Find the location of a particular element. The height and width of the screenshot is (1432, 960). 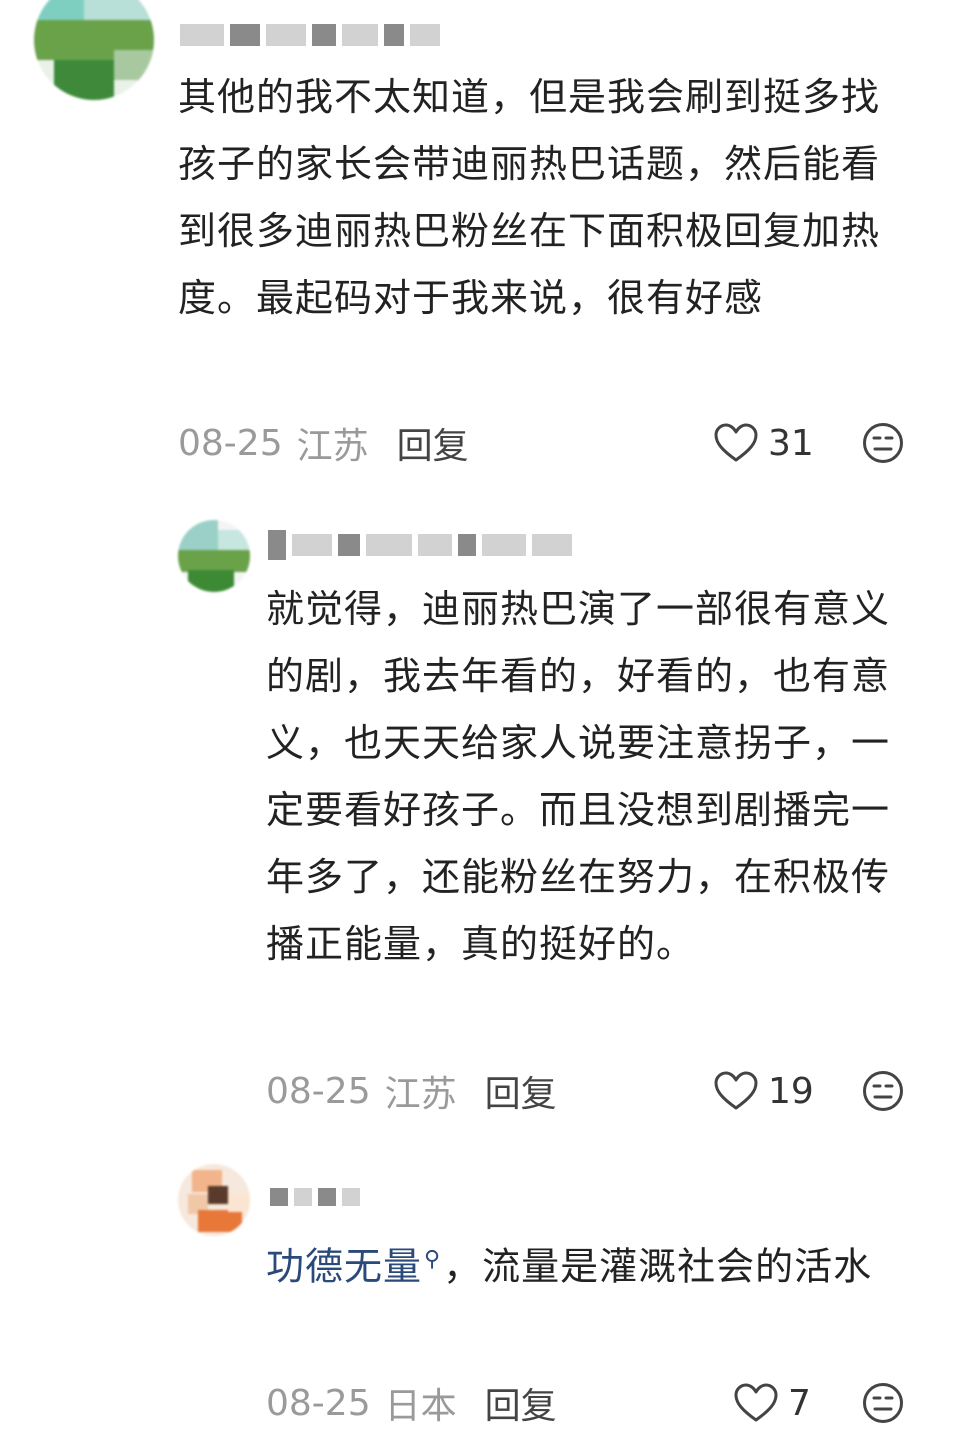

like-button: 7 is located at coordinates (772, 1403).